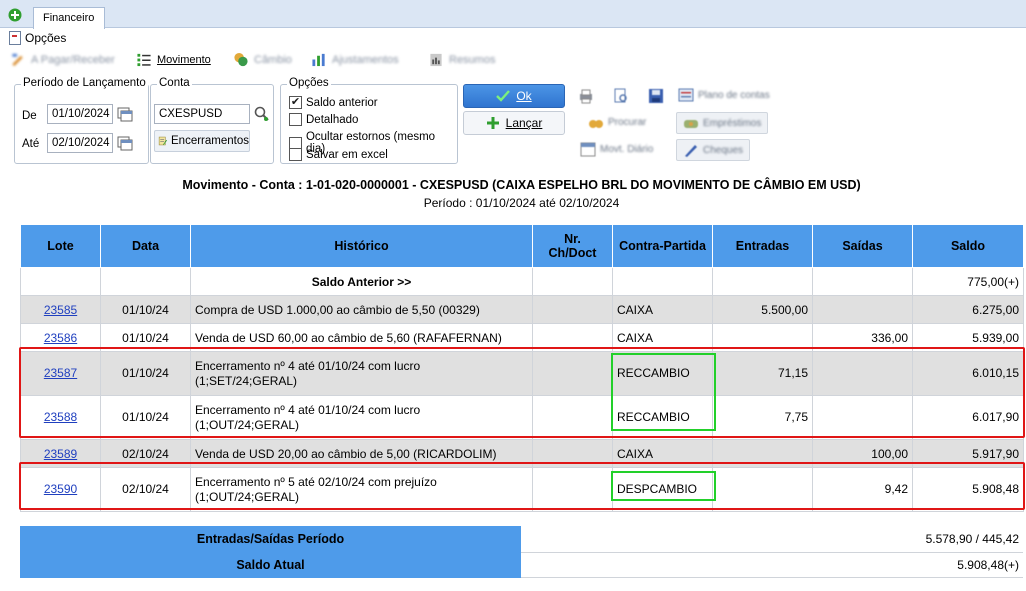 The width and height of the screenshot is (1026, 591). What do you see at coordinates (361, 246) in the screenshot?
I see `col-historico: Histórico` at bounding box center [361, 246].